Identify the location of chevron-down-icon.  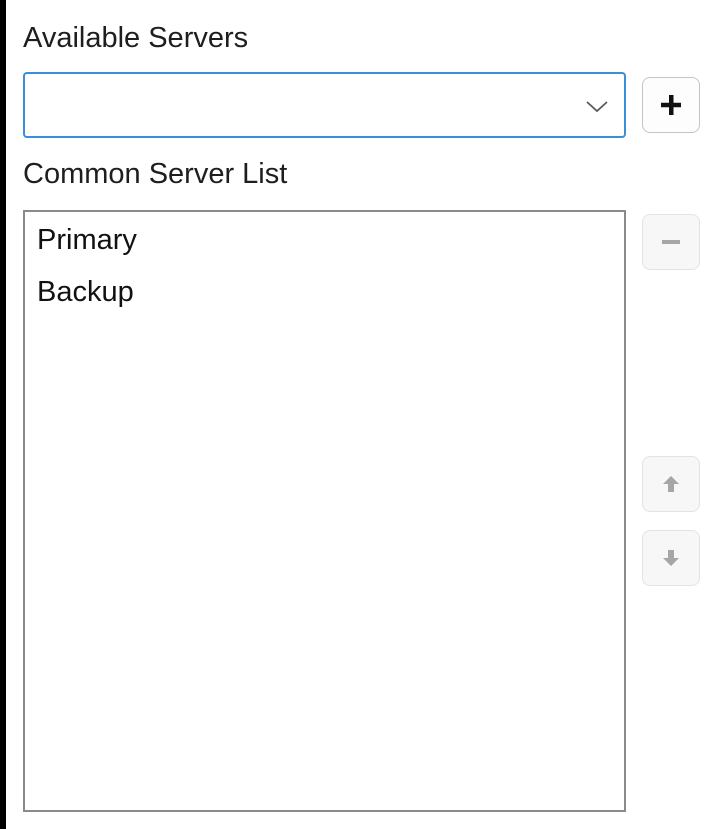
(597, 106).